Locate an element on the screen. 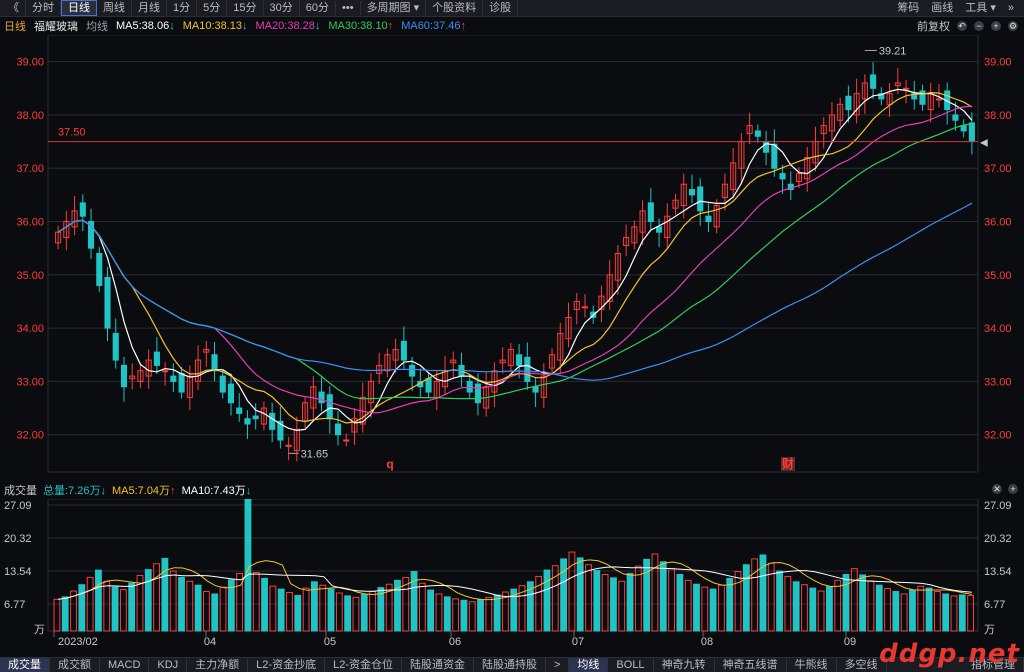 The width and height of the screenshot is (1024, 672). close-icon: ✕ is located at coordinates (997, 489).